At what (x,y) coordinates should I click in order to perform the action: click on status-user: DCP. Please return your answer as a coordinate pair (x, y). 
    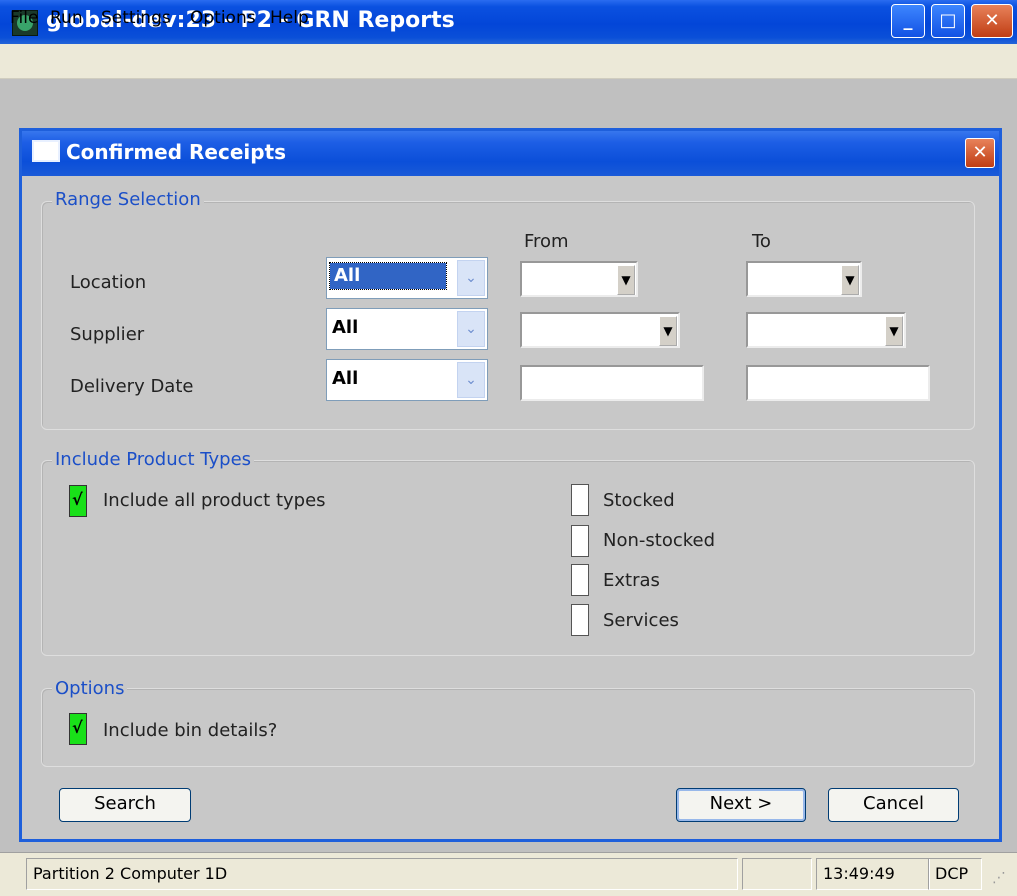
    Looking at the image, I should click on (955, 874).